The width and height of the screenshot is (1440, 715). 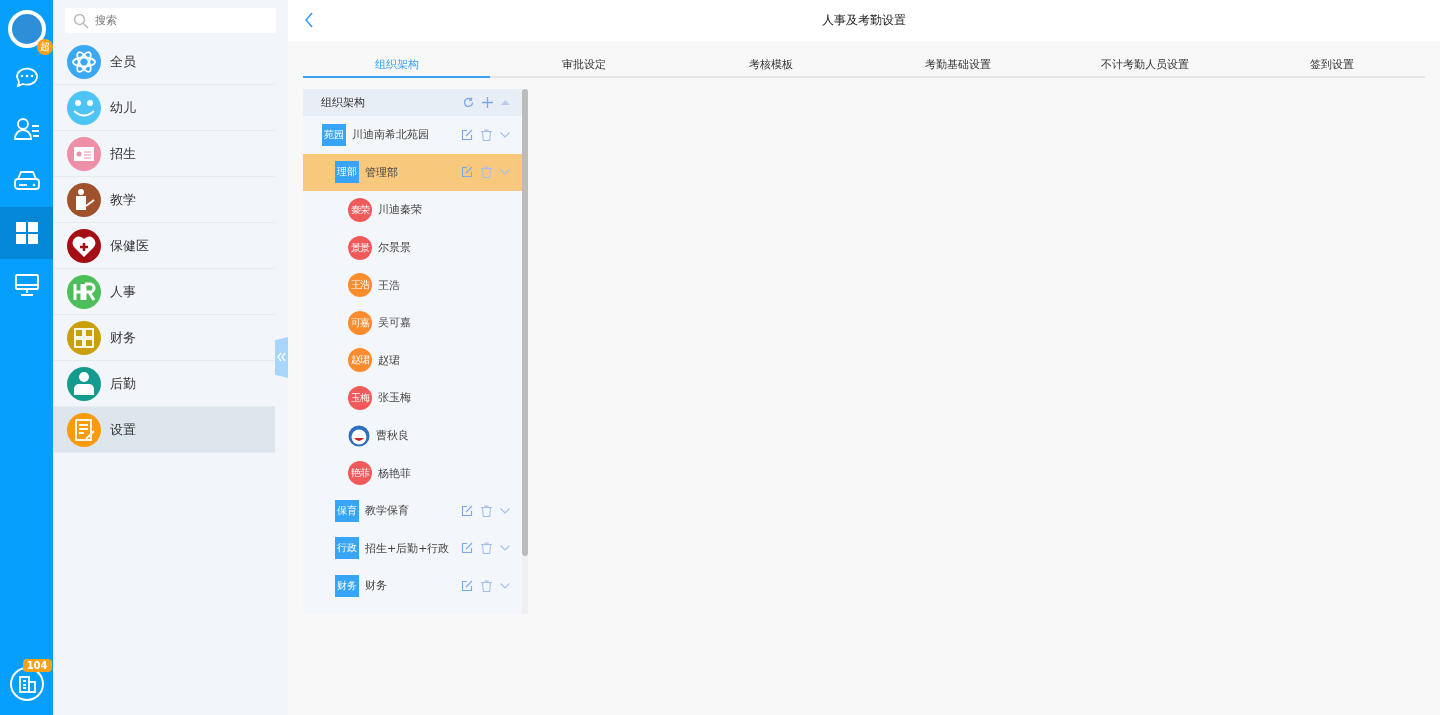 What do you see at coordinates (334, 134) in the screenshot?
I see `department-tag: 苑园` at bounding box center [334, 134].